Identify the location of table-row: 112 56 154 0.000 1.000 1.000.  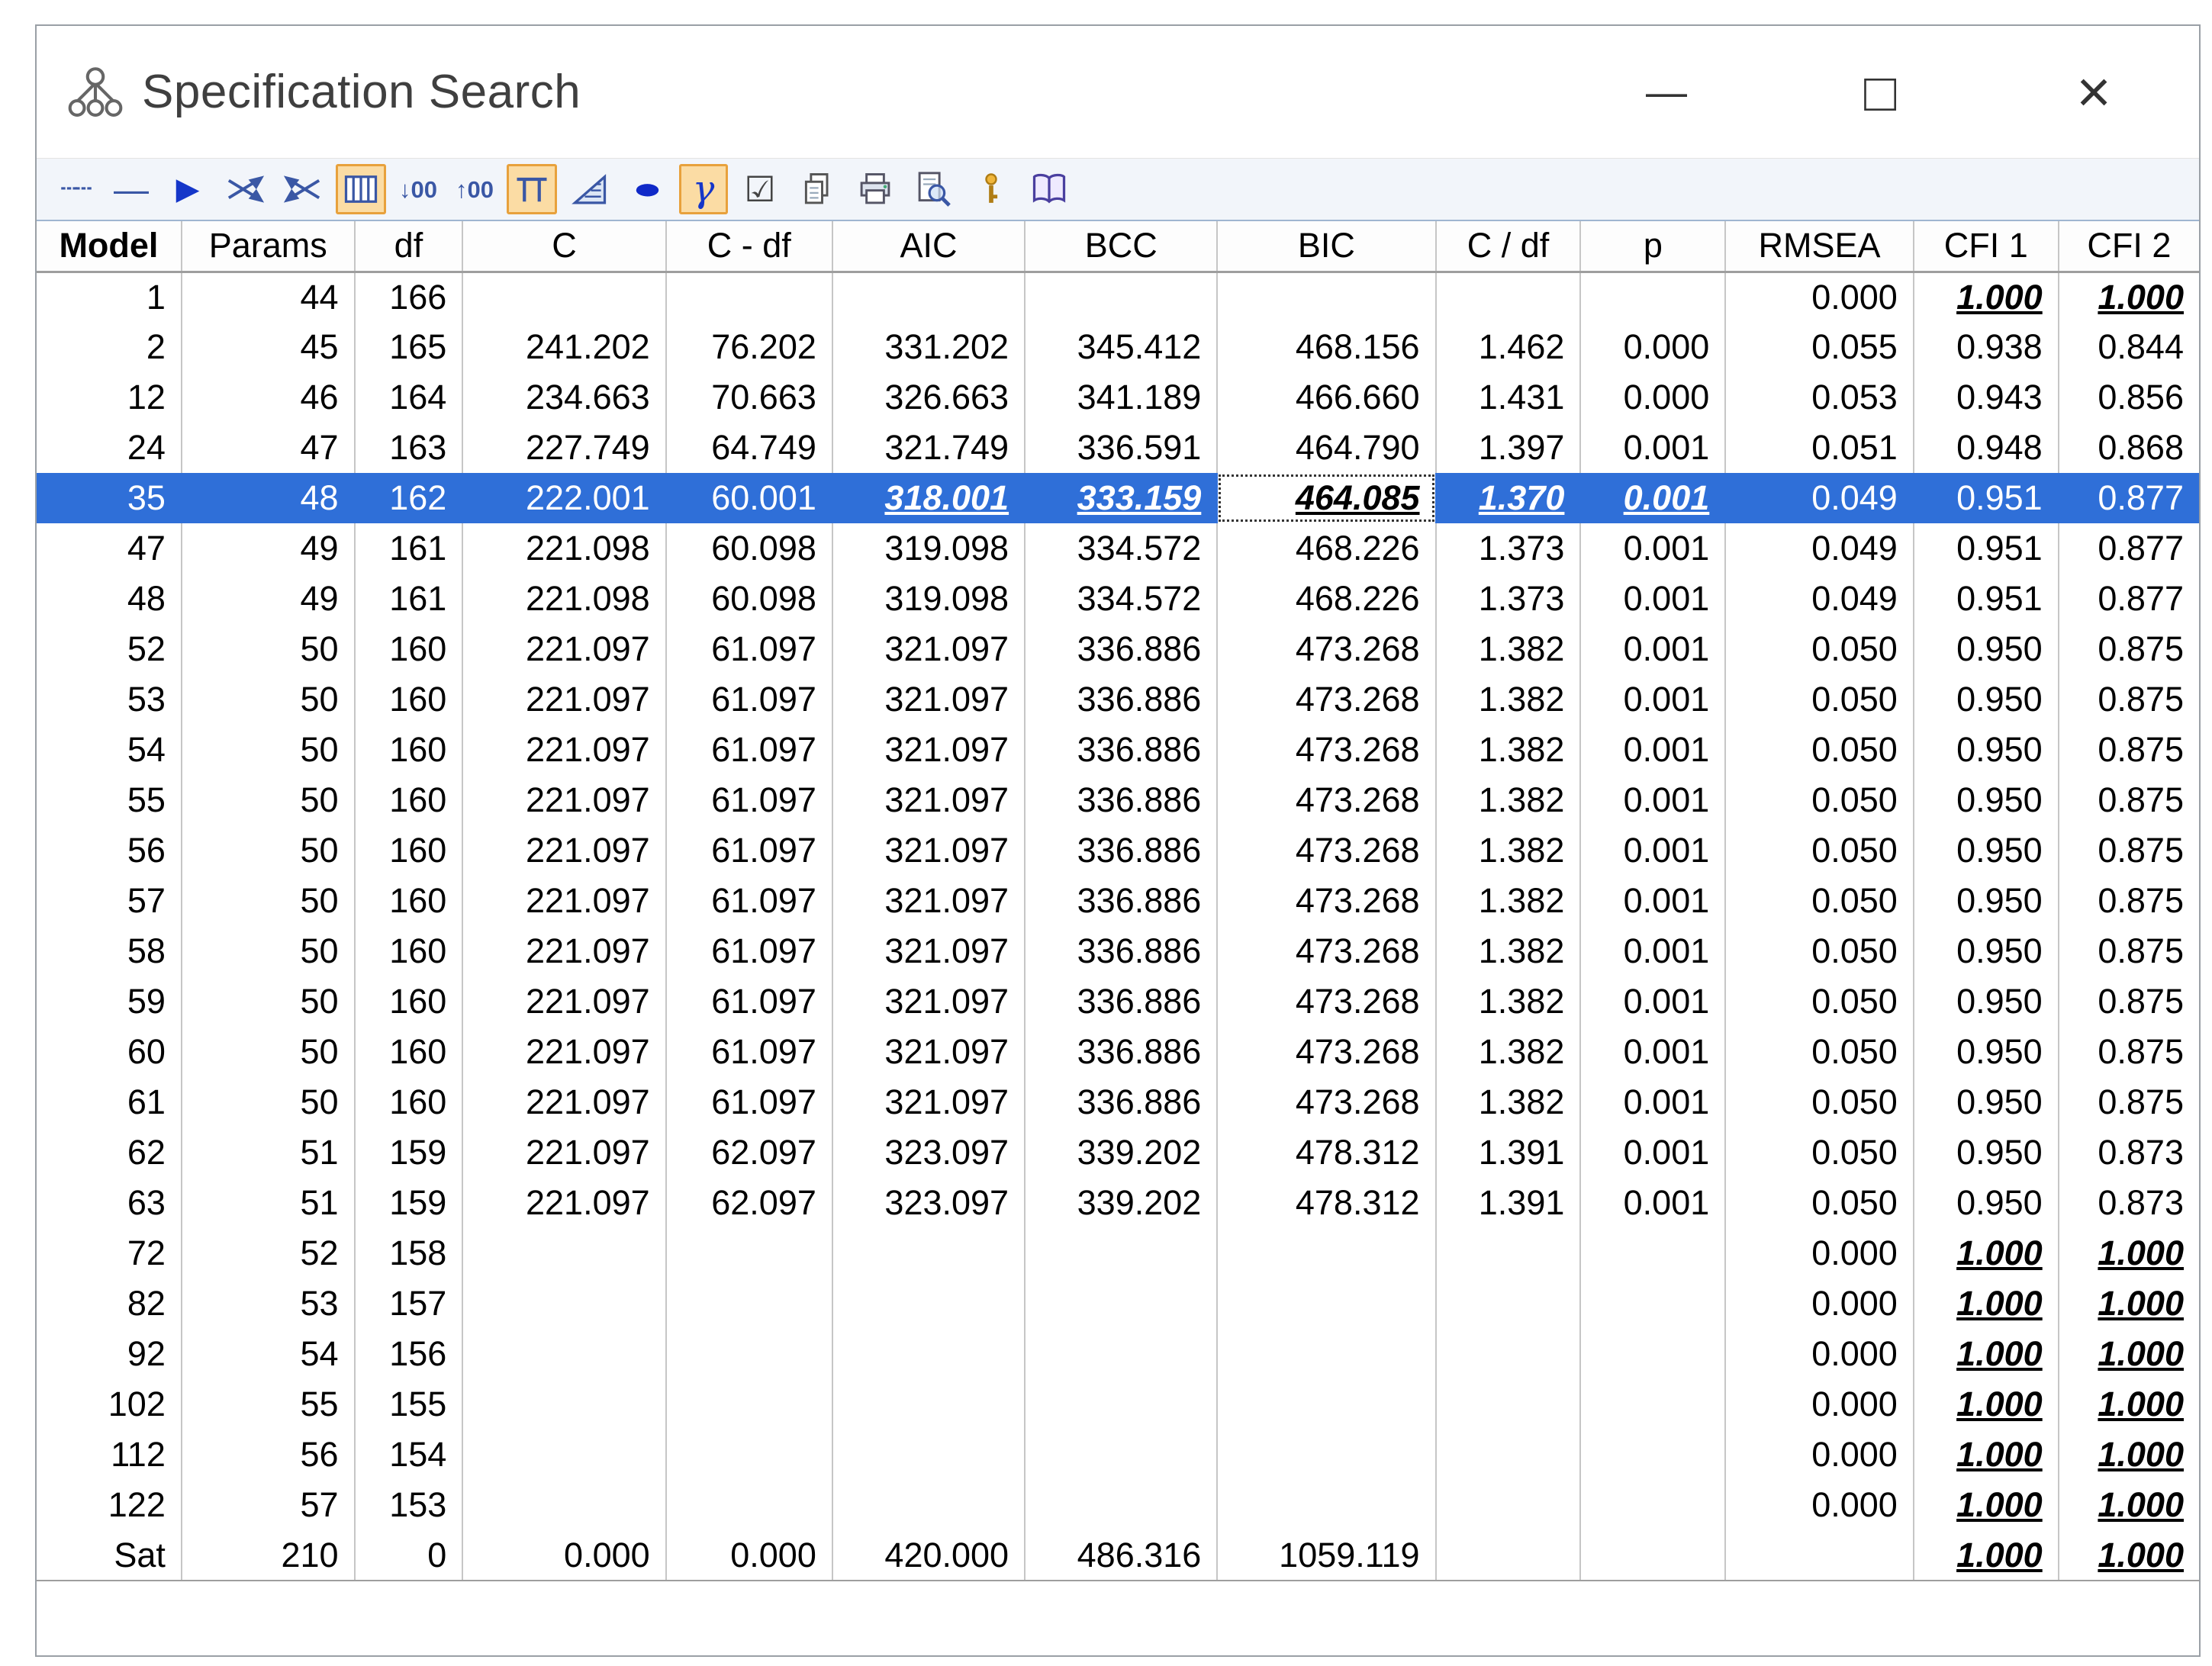
(1118, 1455).